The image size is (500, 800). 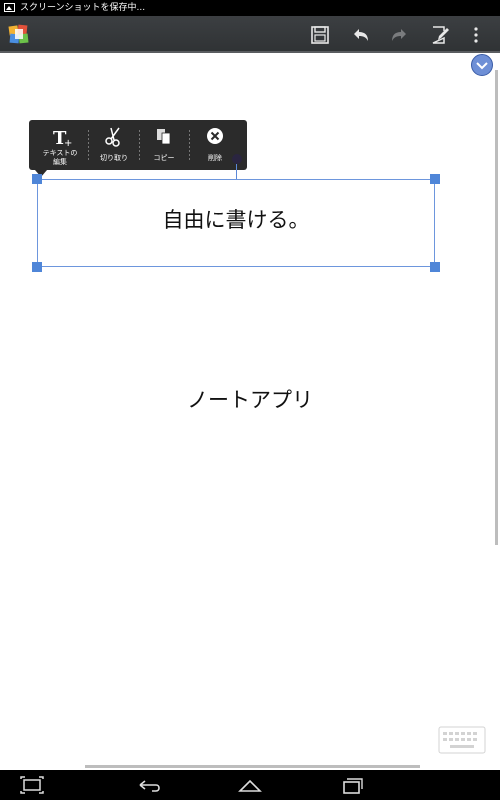 I want to click on system-nav-bar, so click(x=250, y=785).